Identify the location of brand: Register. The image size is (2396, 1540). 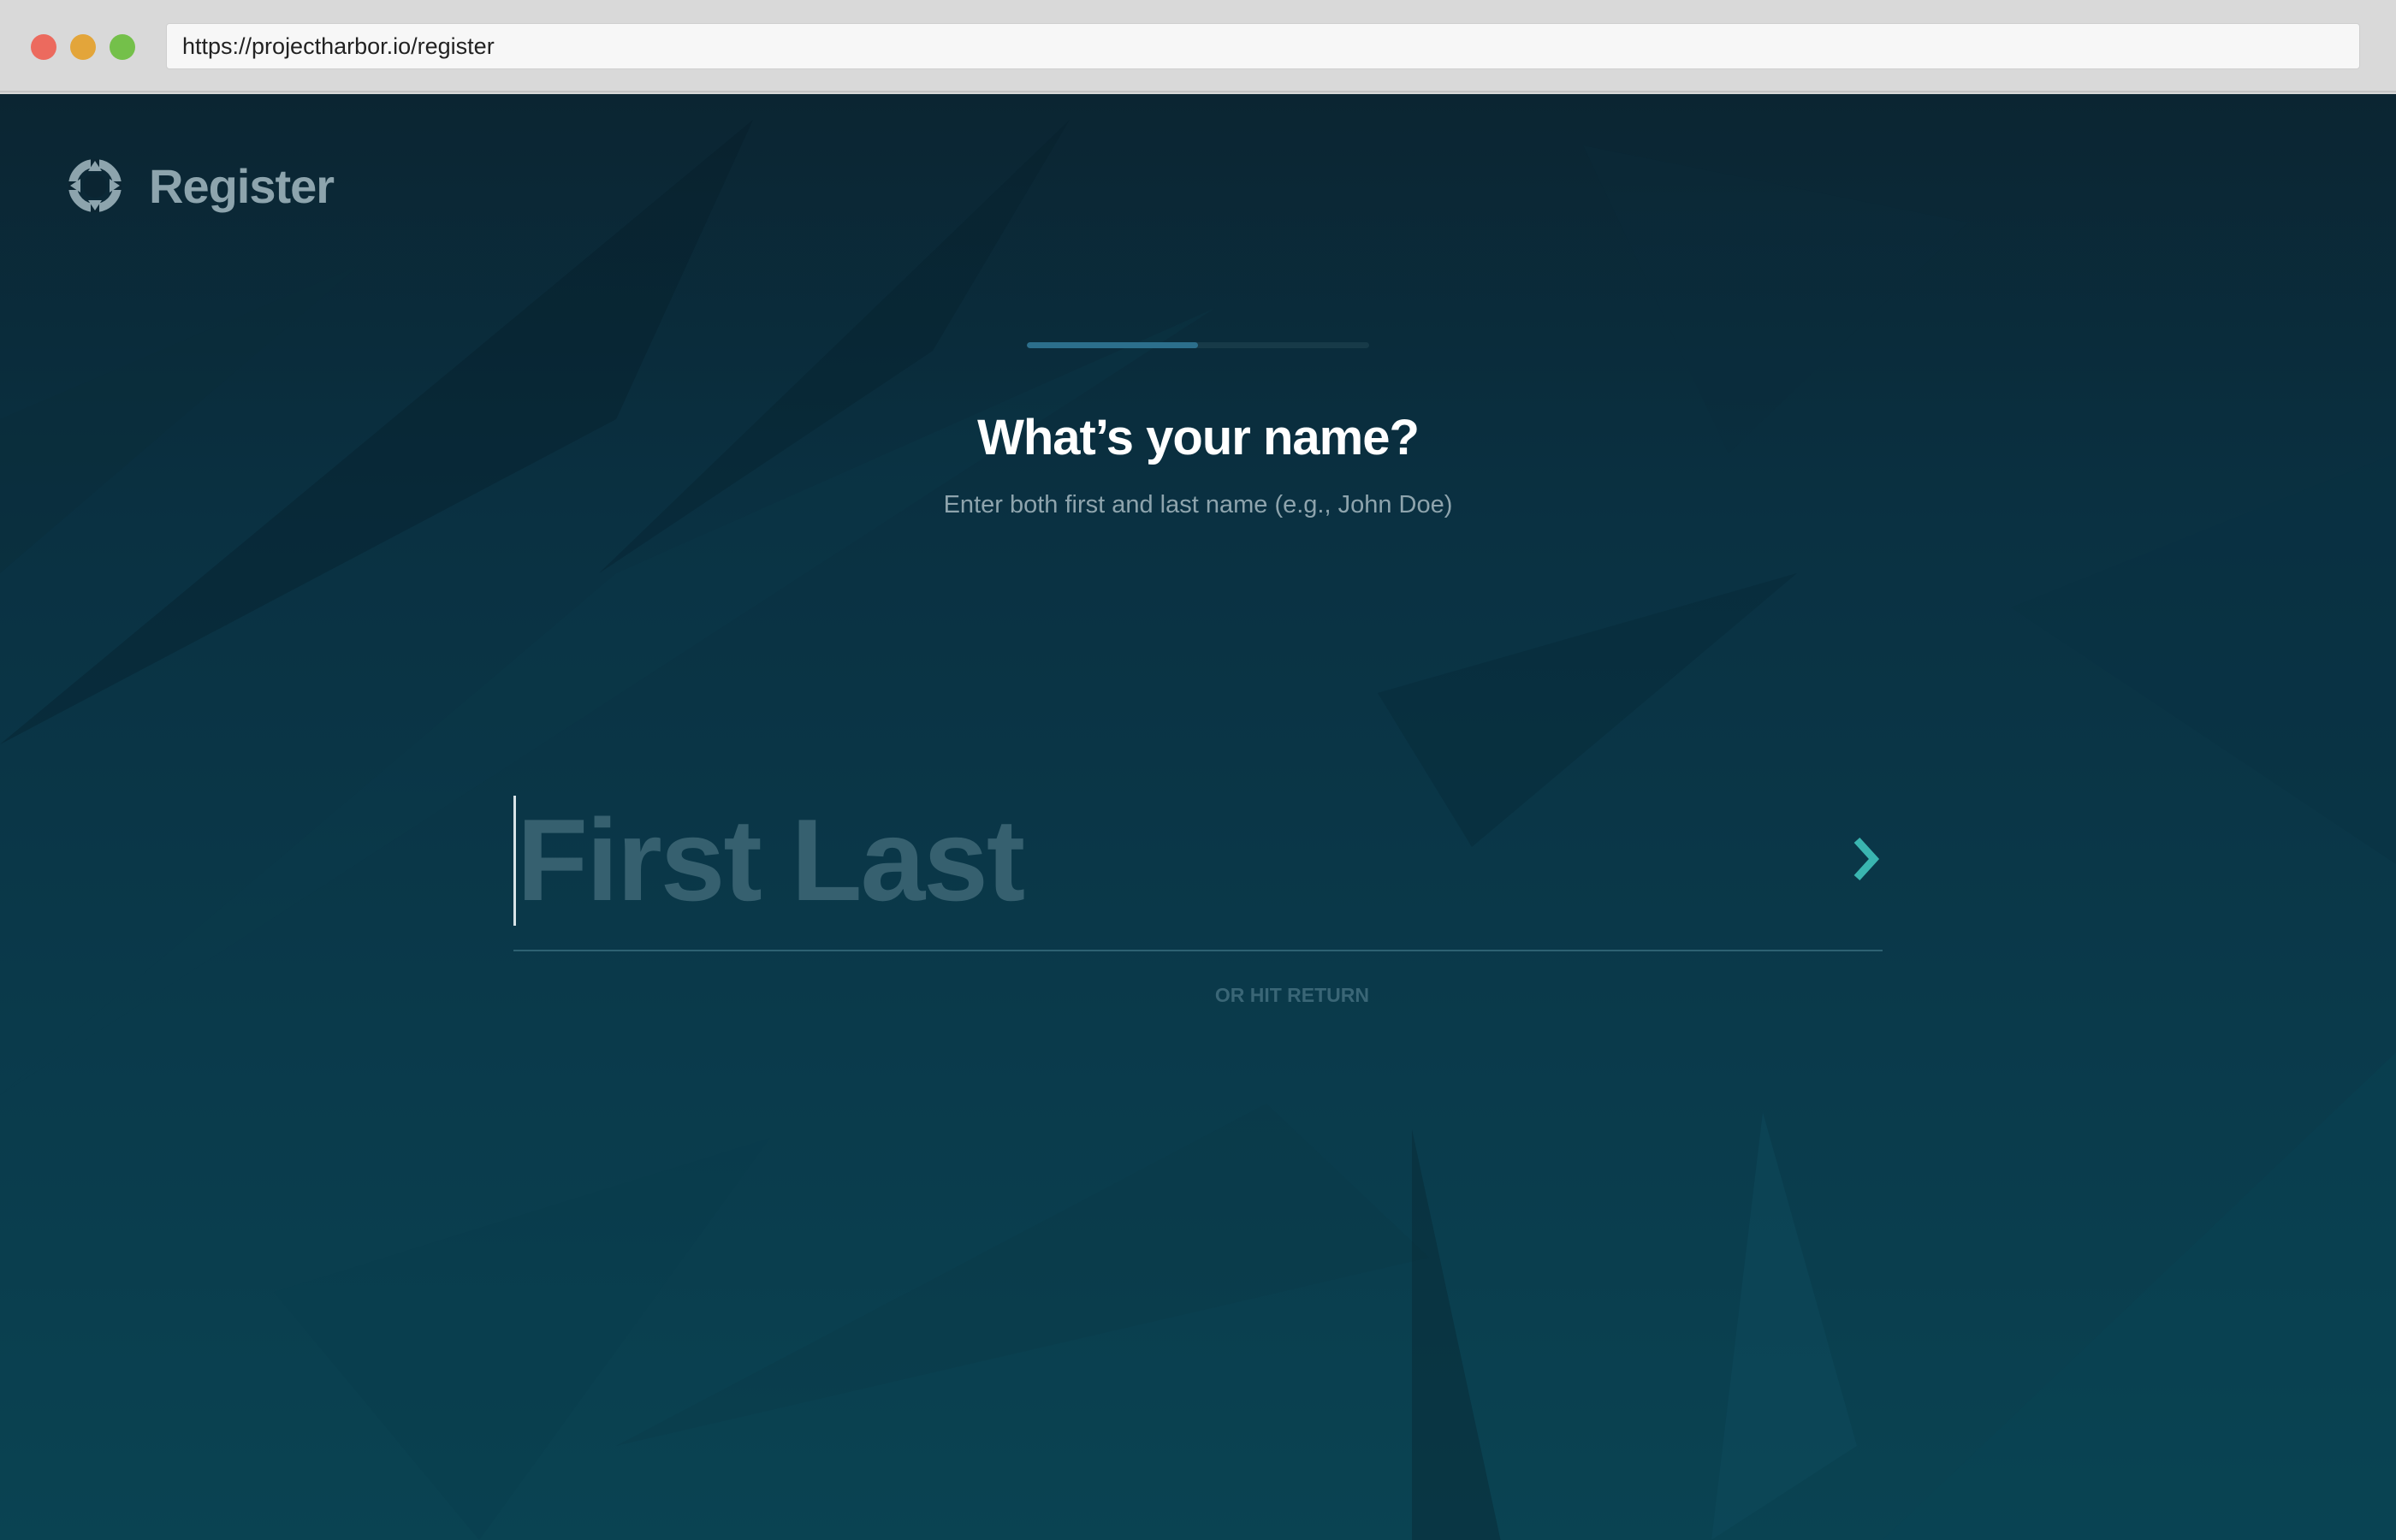
(201, 186).